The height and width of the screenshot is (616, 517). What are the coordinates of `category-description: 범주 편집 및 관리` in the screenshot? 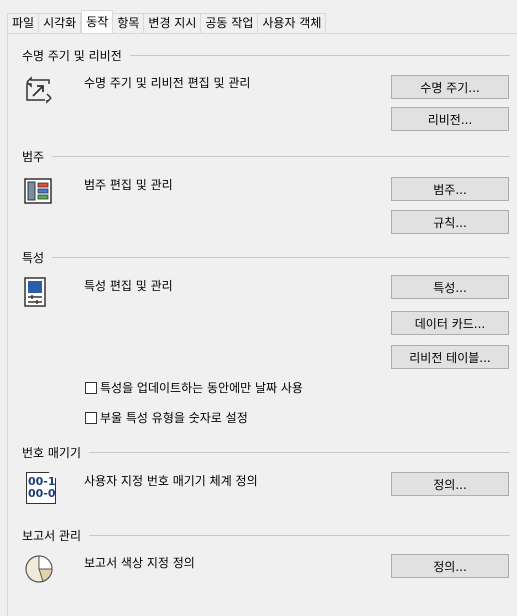 It's located at (128, 185).